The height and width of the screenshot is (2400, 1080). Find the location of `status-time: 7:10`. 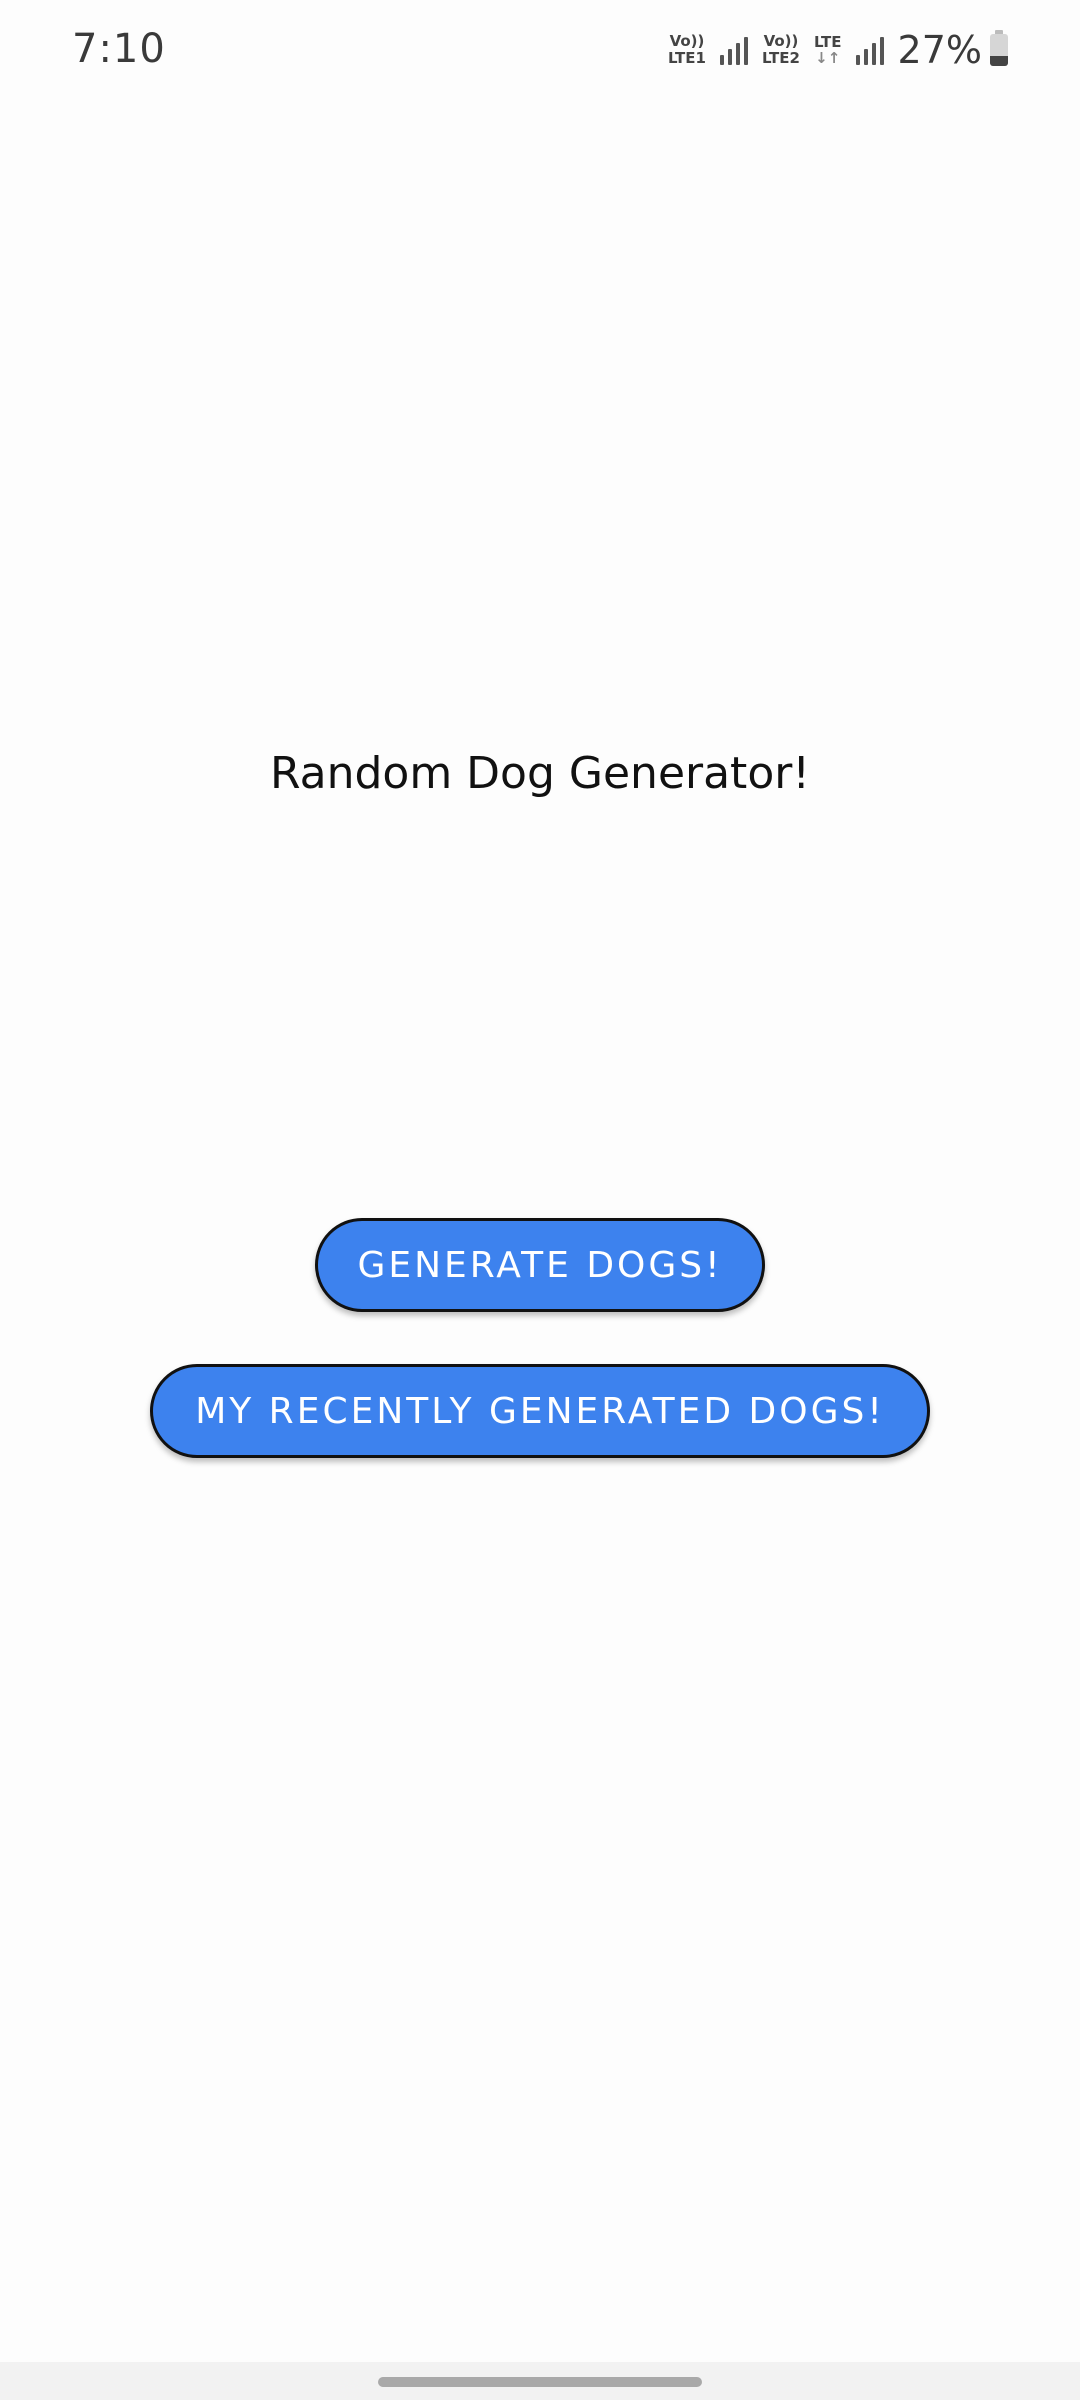

status-time: 7:10 is located at coordinates (119, 49).